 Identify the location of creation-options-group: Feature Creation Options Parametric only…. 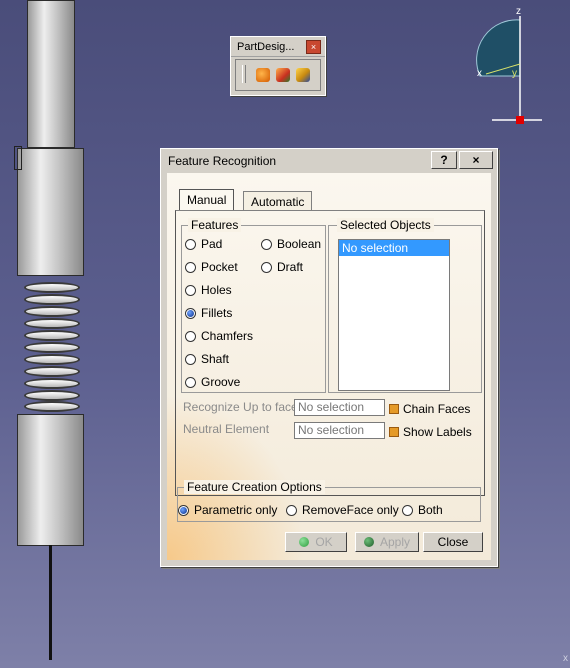
(329, 501).